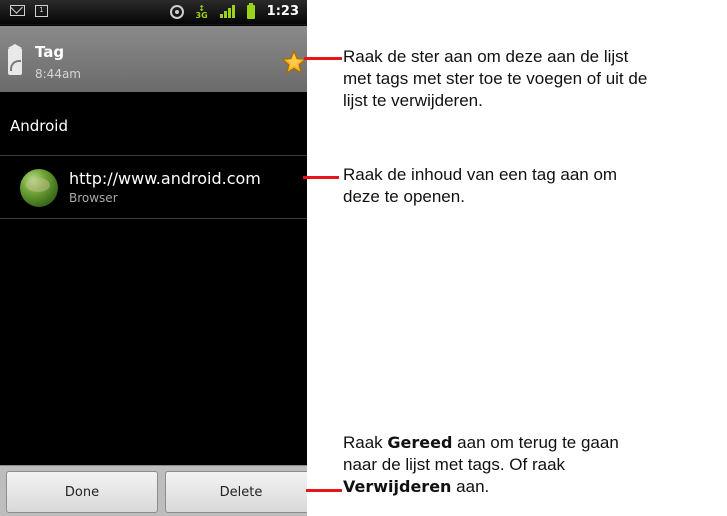  What do you see at coordinates (480, 174) in the screenshot?
I see `content-annotation-line1: Raak de inhoud van een tag aan om` at bounding box center [480, 174].